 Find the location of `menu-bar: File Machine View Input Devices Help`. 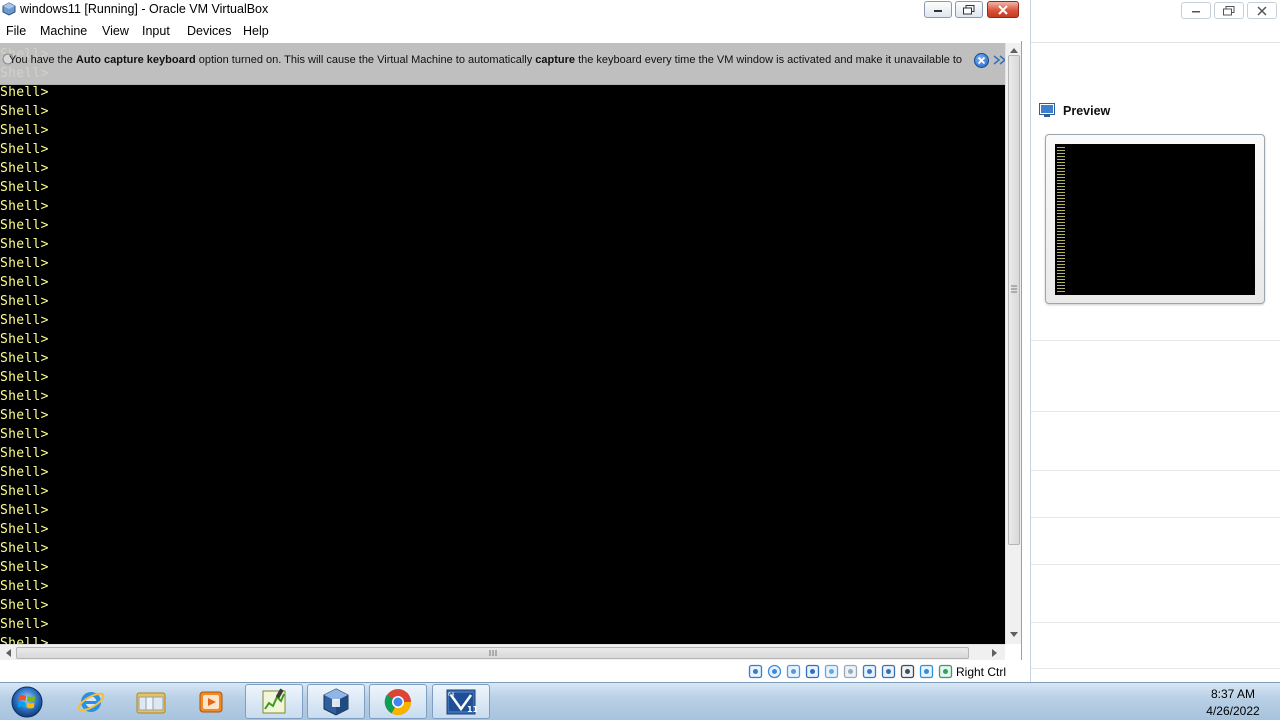

menu-bar: File Machine View Input Devices Help is located at coordinates (511, 30).